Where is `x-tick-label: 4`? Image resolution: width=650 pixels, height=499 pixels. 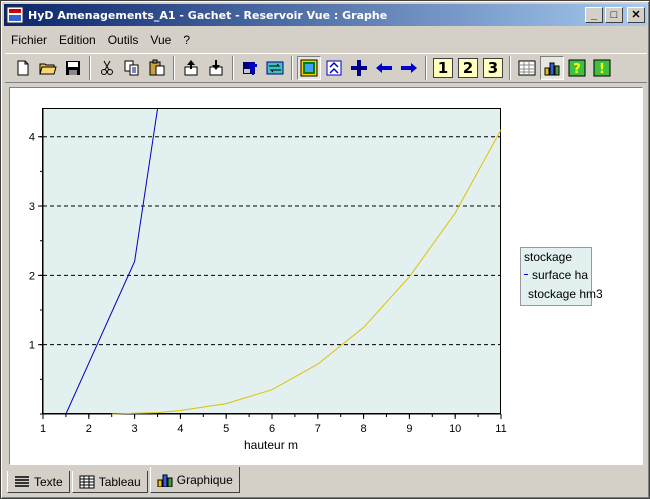
x-tick-label: 4 is located at coordinates (180, 429).